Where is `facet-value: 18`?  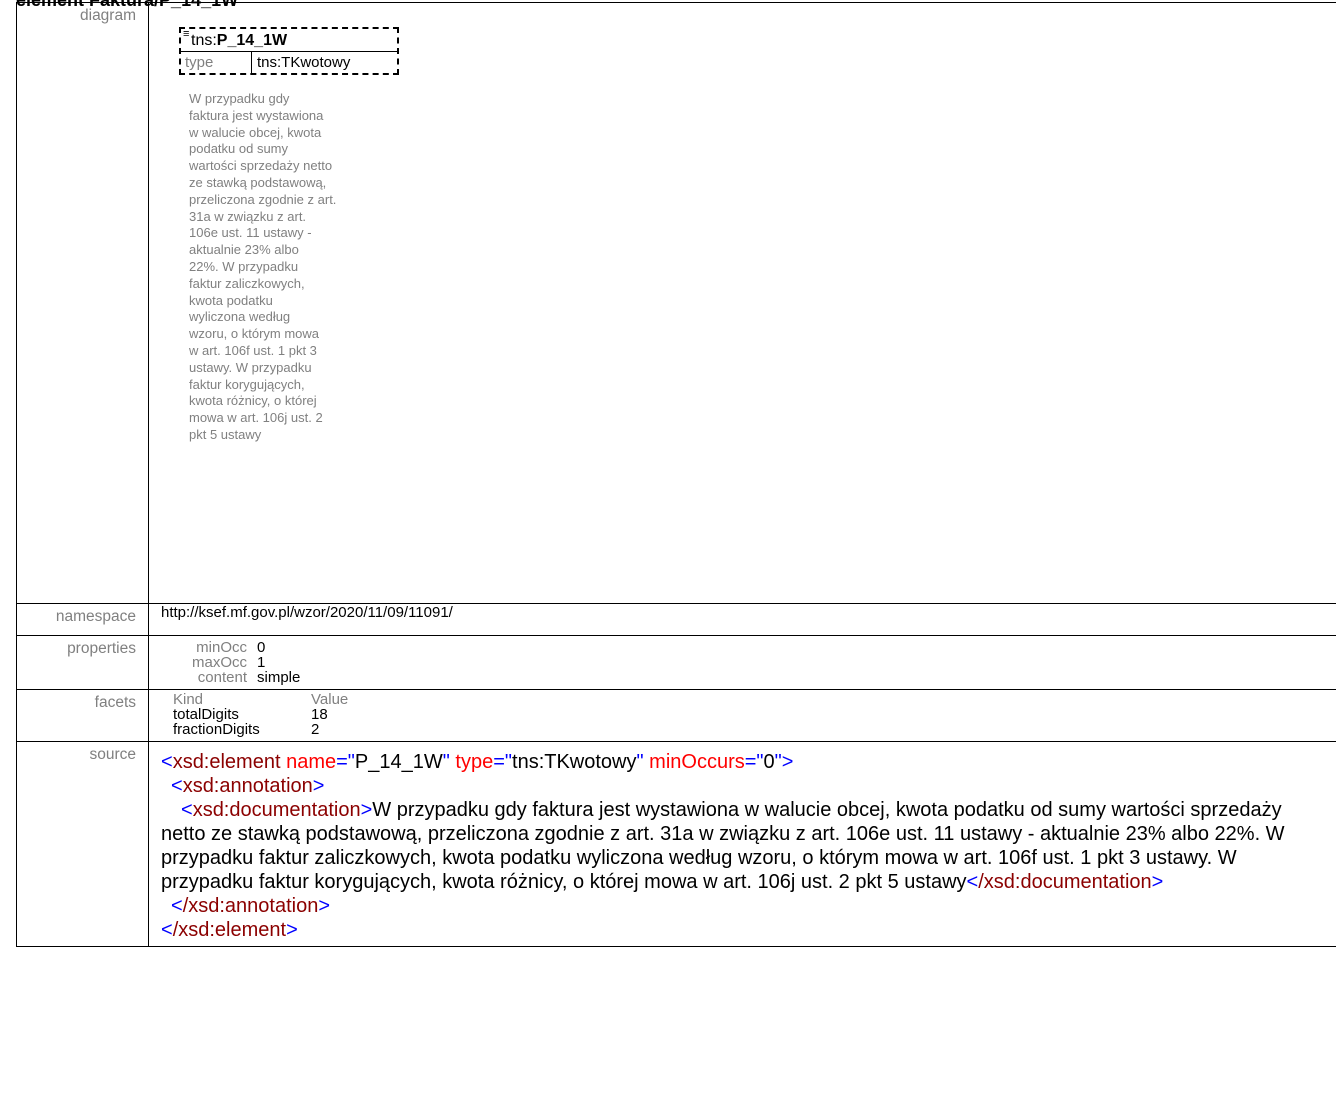
facet-value: 18 is located at coordinates (319, 714).